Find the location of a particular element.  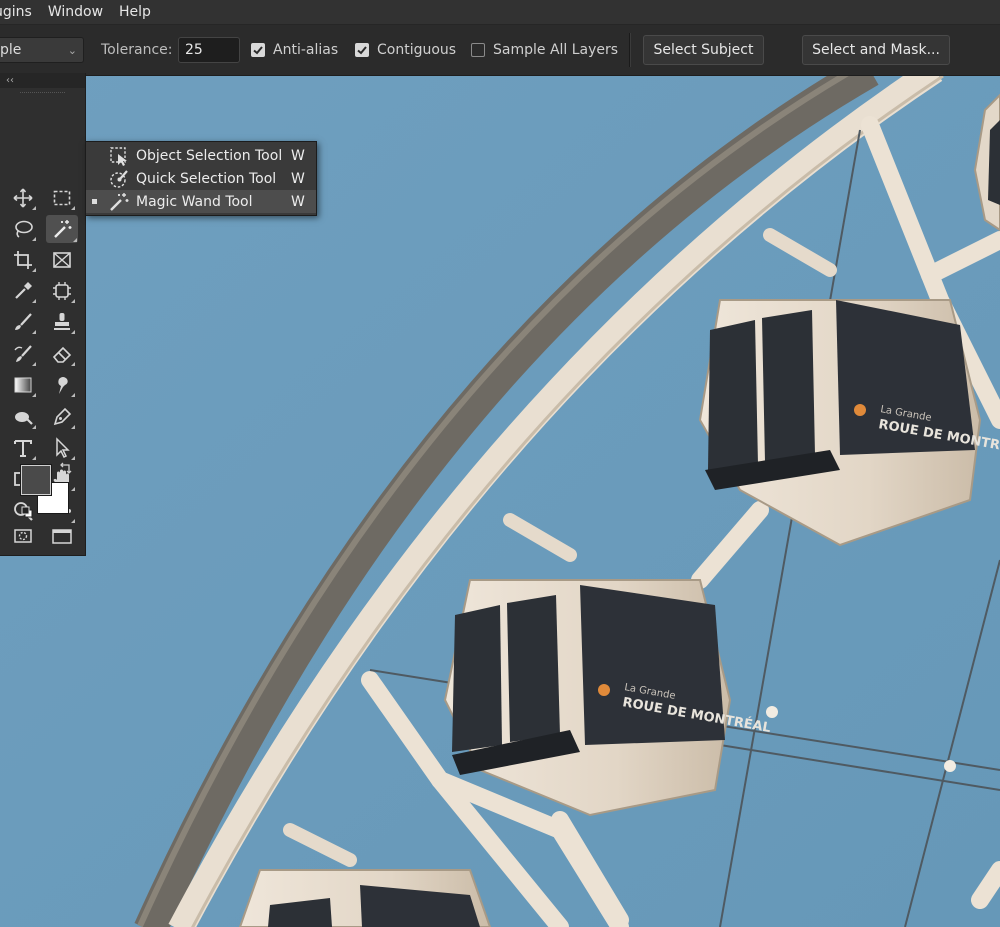

smudge-icon is located at coordinates (63, 385).